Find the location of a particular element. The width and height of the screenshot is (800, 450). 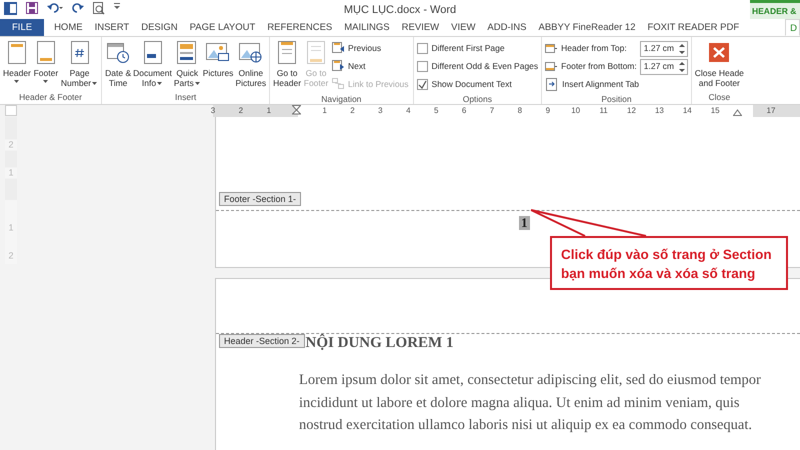

ruler-number: 5 is located at coordinates (436, 111).